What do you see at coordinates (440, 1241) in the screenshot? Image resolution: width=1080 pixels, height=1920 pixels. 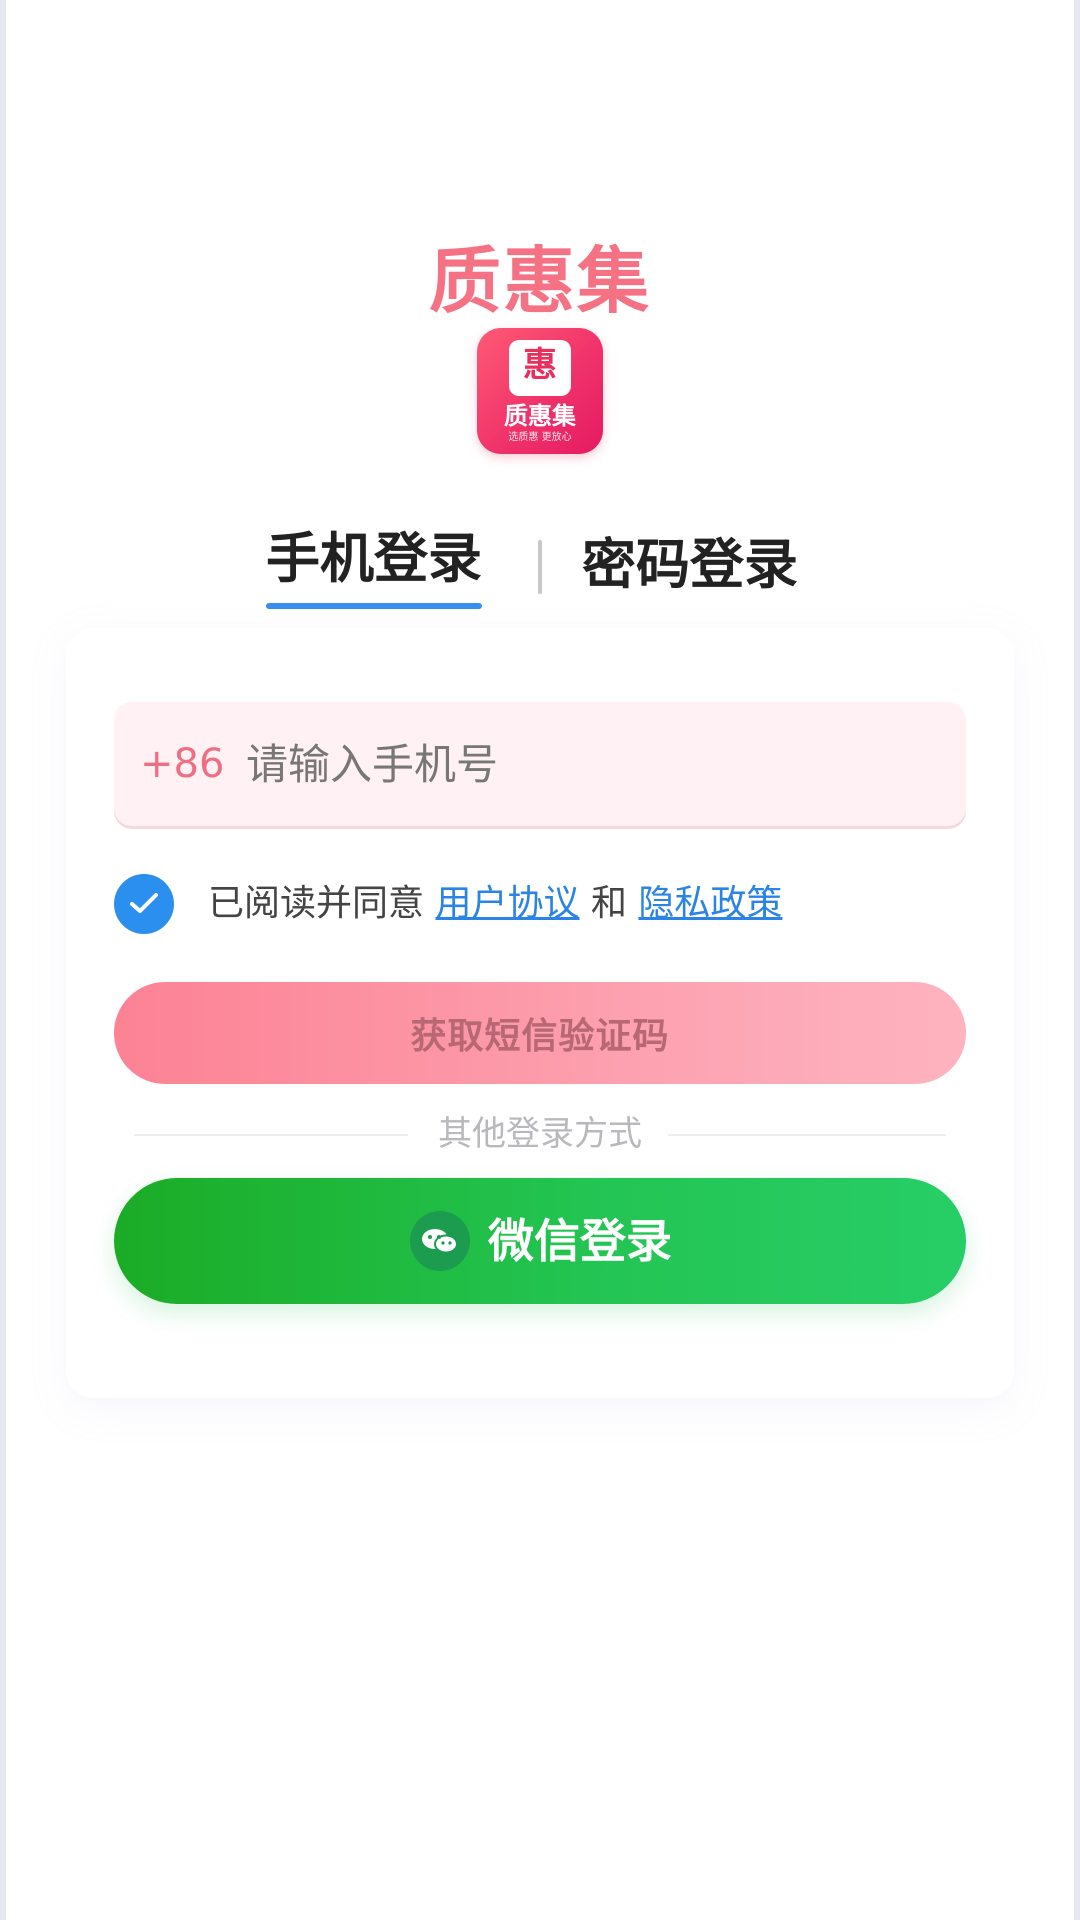 I see `wechat-icon` at bounding box center [440, 1241].